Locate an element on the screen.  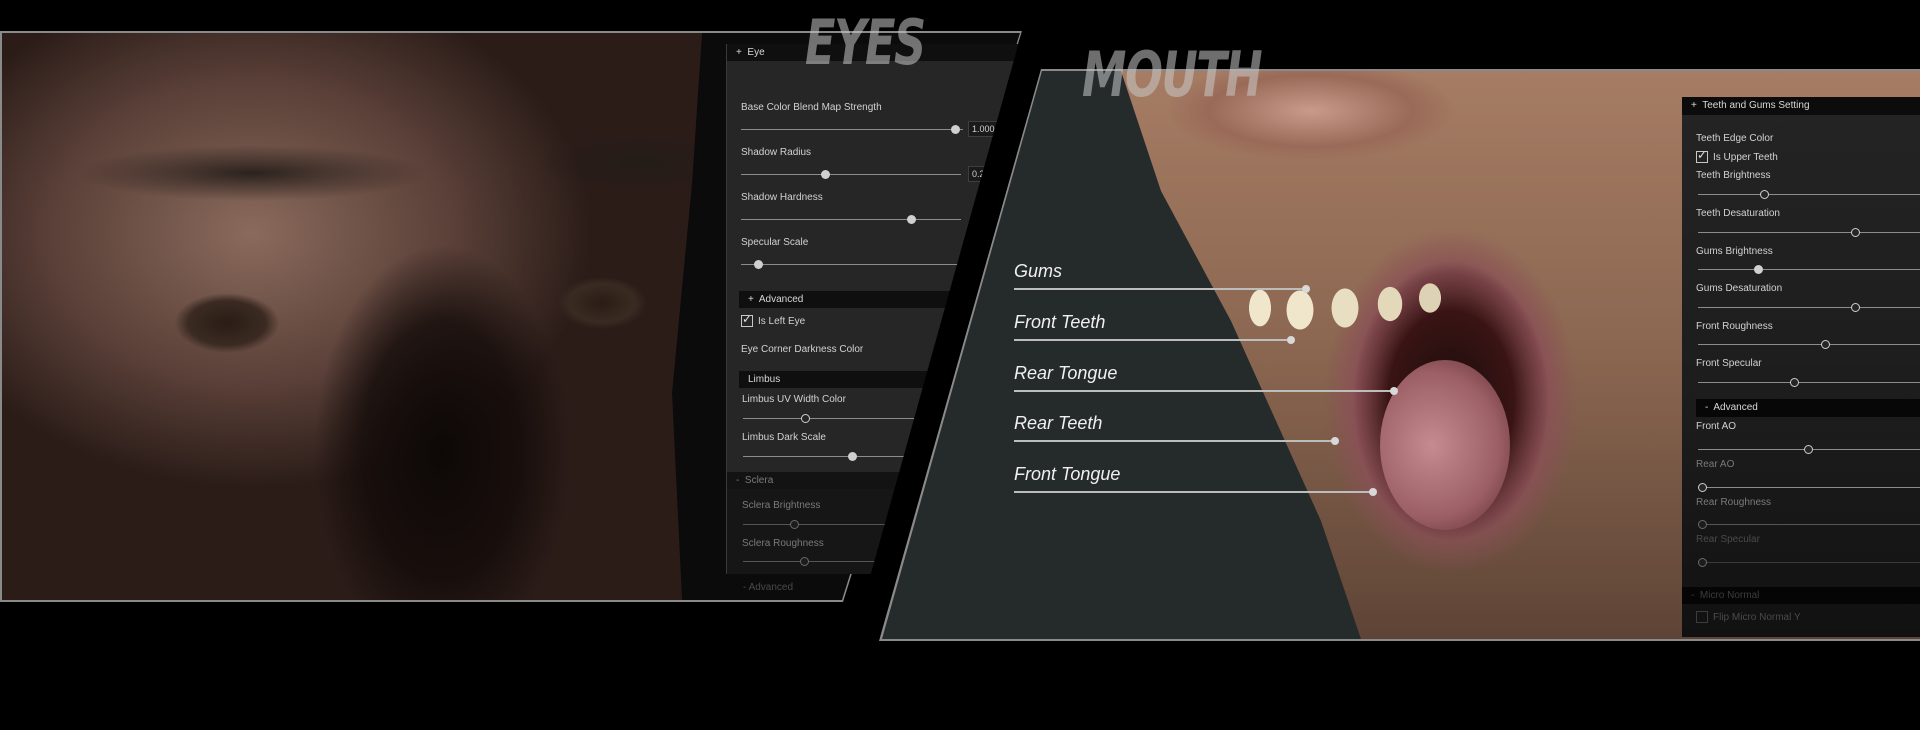
callout-line-front-teeth is located at coordinates (1152, 340).